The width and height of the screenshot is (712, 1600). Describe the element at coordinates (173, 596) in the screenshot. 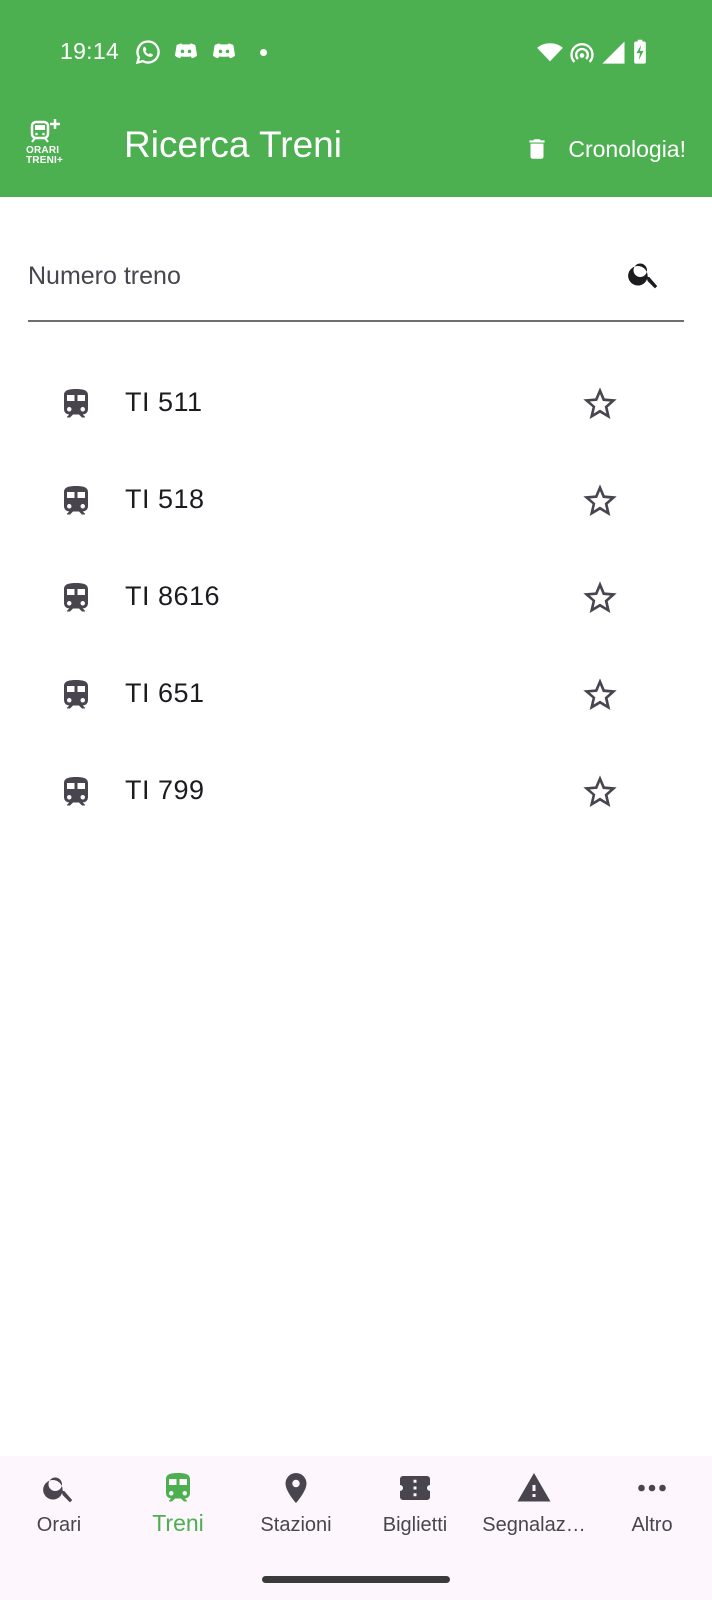

I see `train-number: TI 8616` at that location.